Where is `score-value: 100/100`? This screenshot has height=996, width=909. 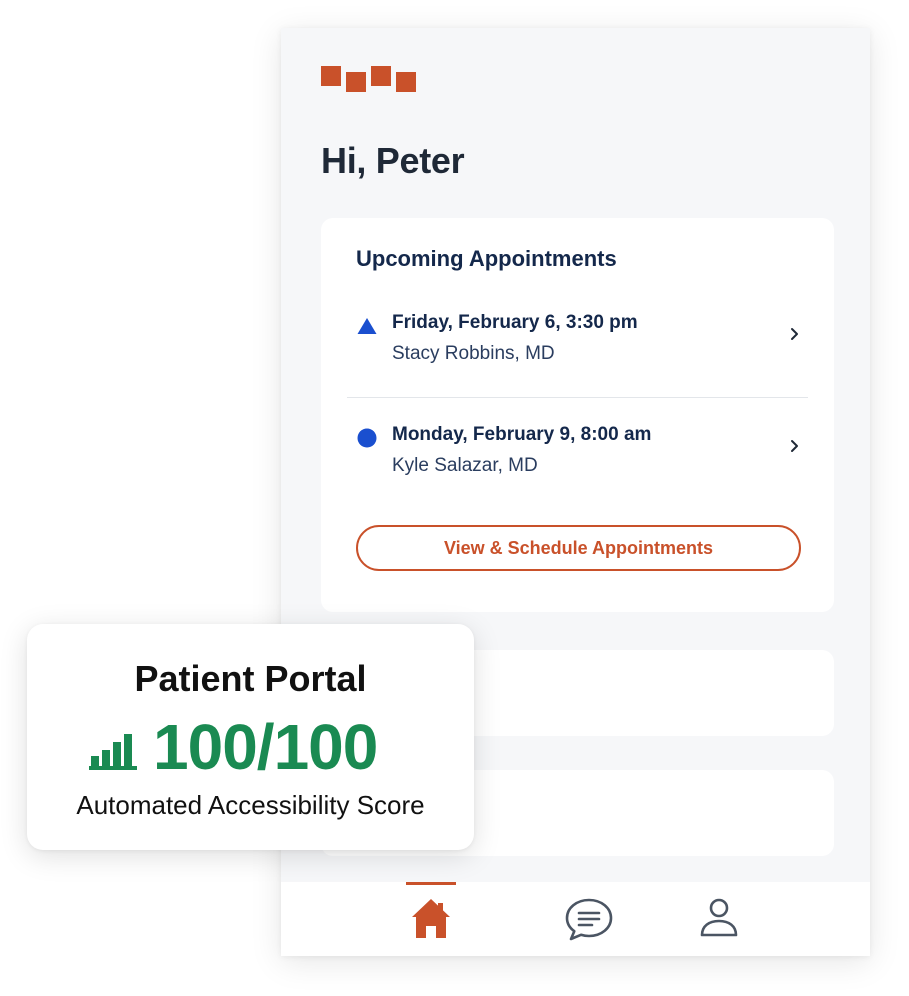 score-value: 100/100 is located at coordinates (265, 747).